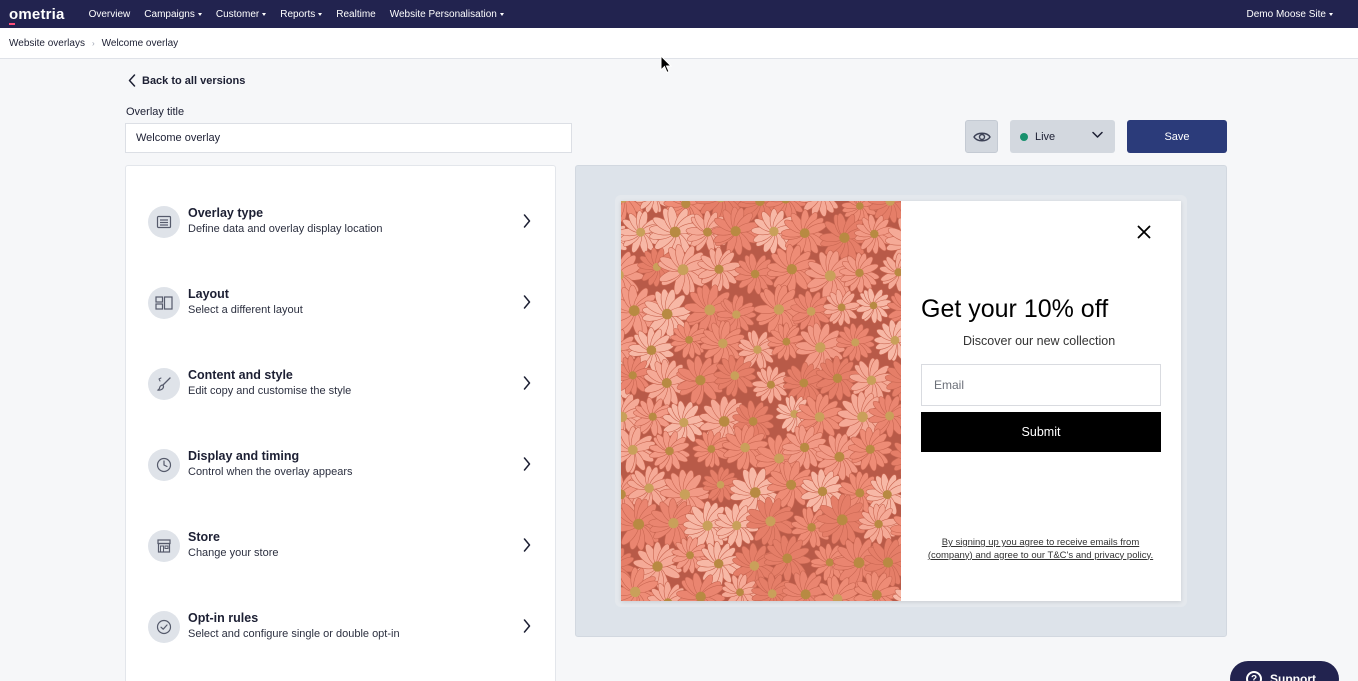 The height and width of the screenshot is (681, 1358). What do you see at coordinates (285, 229) in the screenshot?
I see `setting-description: Define data and overlay display location` at bounding box center [285, 229].